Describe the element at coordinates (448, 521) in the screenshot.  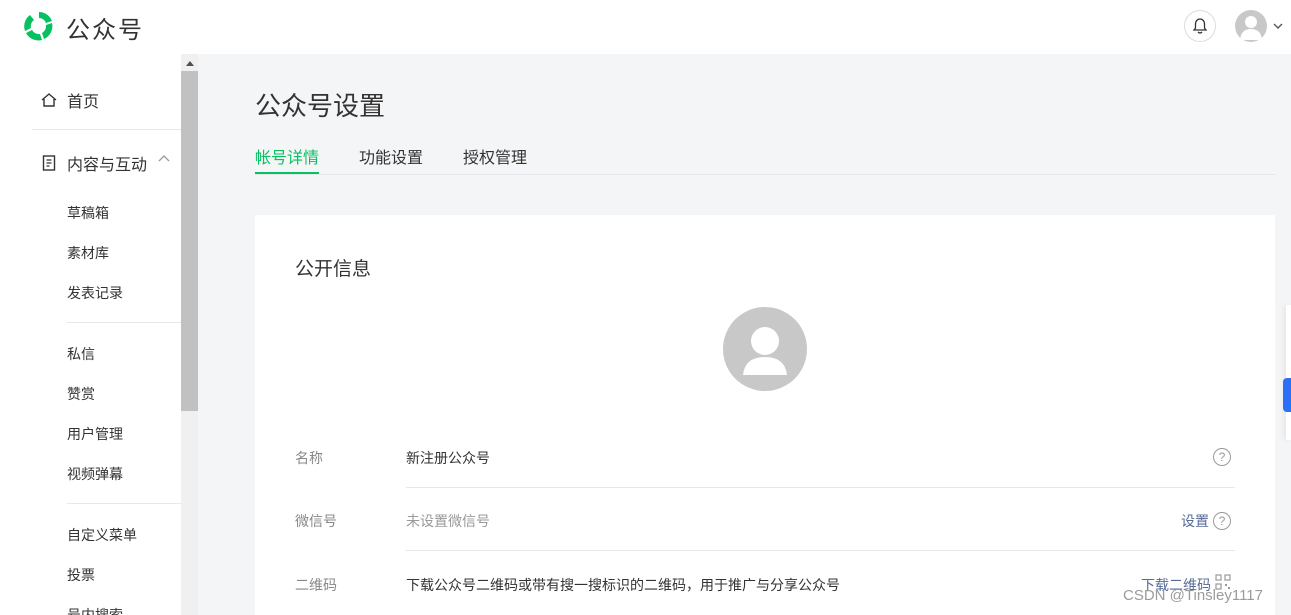
I see `wechat-id-value: 未设置微信号` at that location.